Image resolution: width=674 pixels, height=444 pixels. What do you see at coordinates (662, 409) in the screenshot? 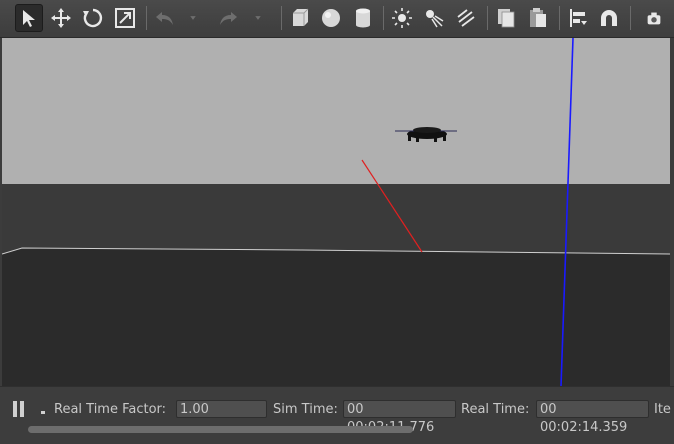
I see `iterations-label: Ite` at bounding box center [662, 409].